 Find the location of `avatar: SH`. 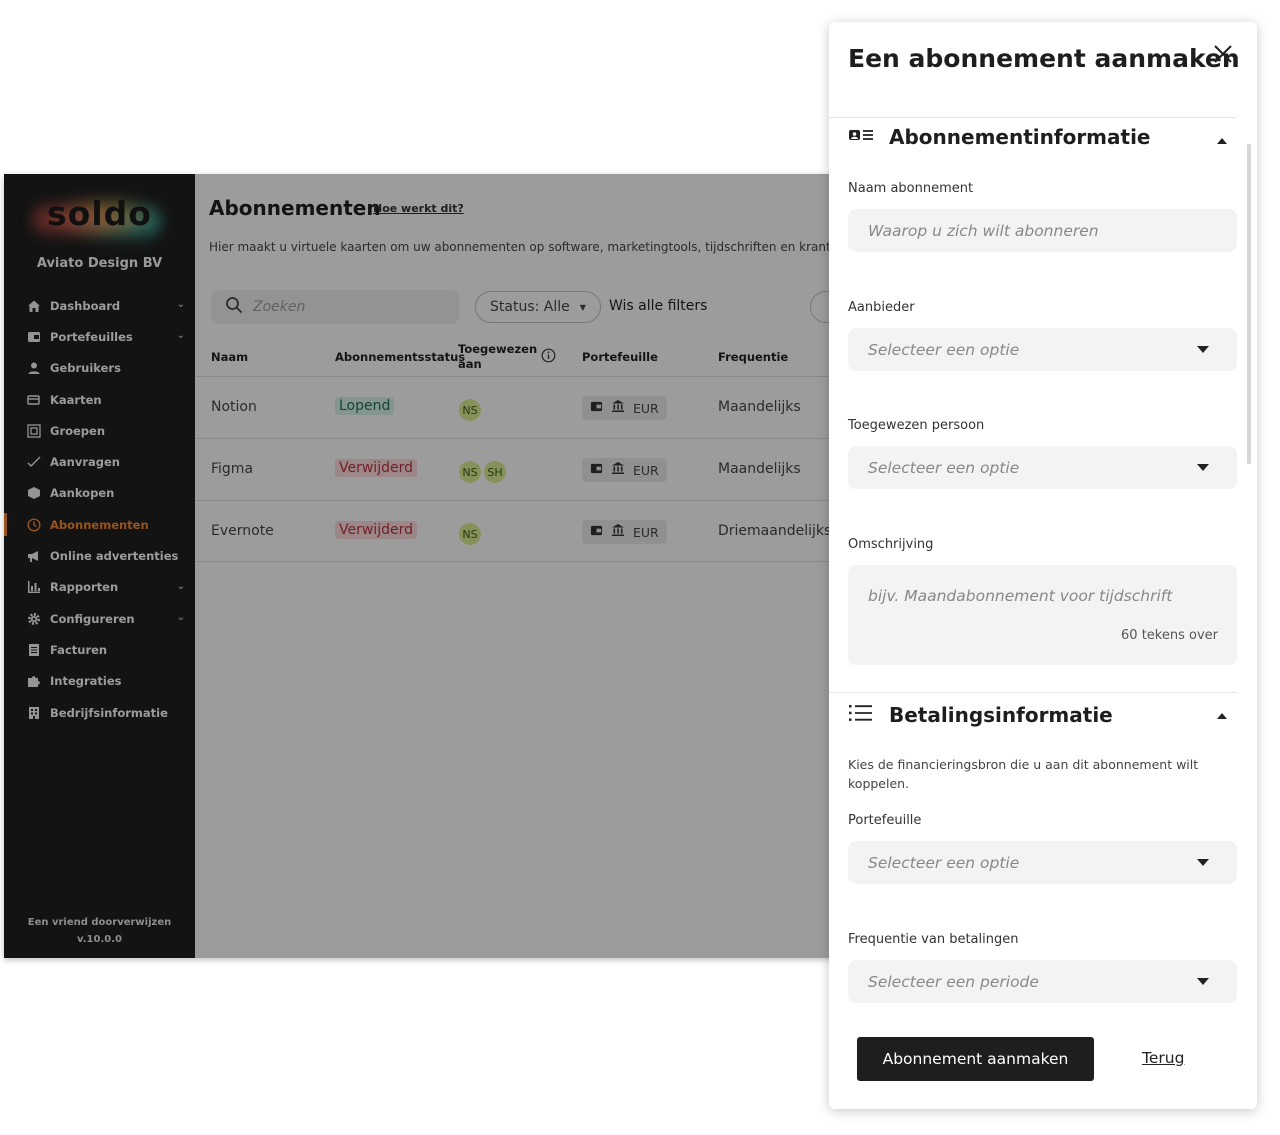

avatar: SH is located at coordinates (495, 472).